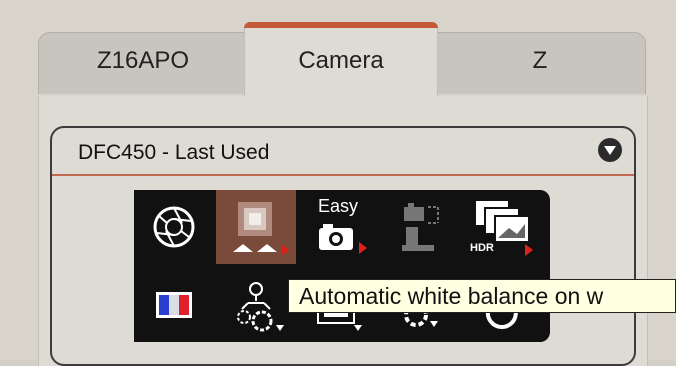  Describe the element at coordinates (540, 60) in the screenshot. I see `tab-label: Z` at that location.